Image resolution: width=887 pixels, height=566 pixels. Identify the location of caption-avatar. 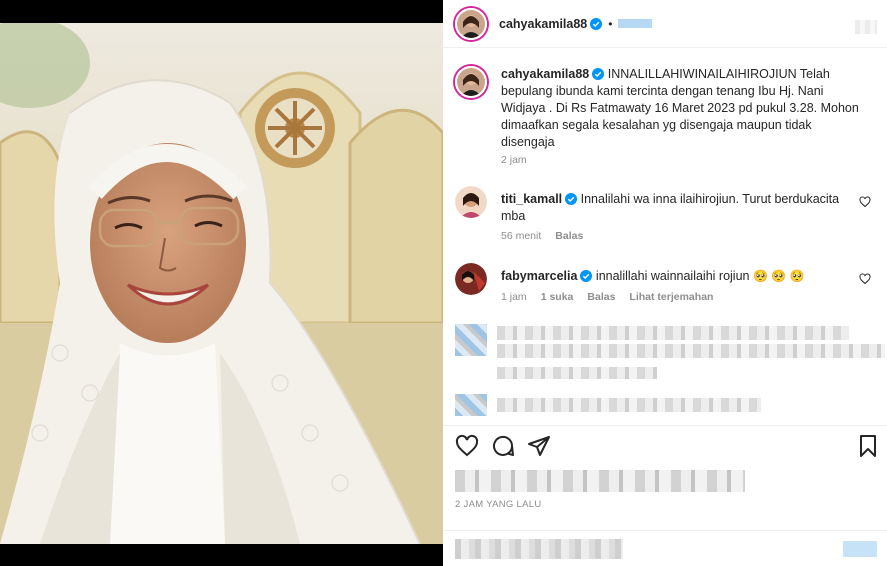
(471, 82).